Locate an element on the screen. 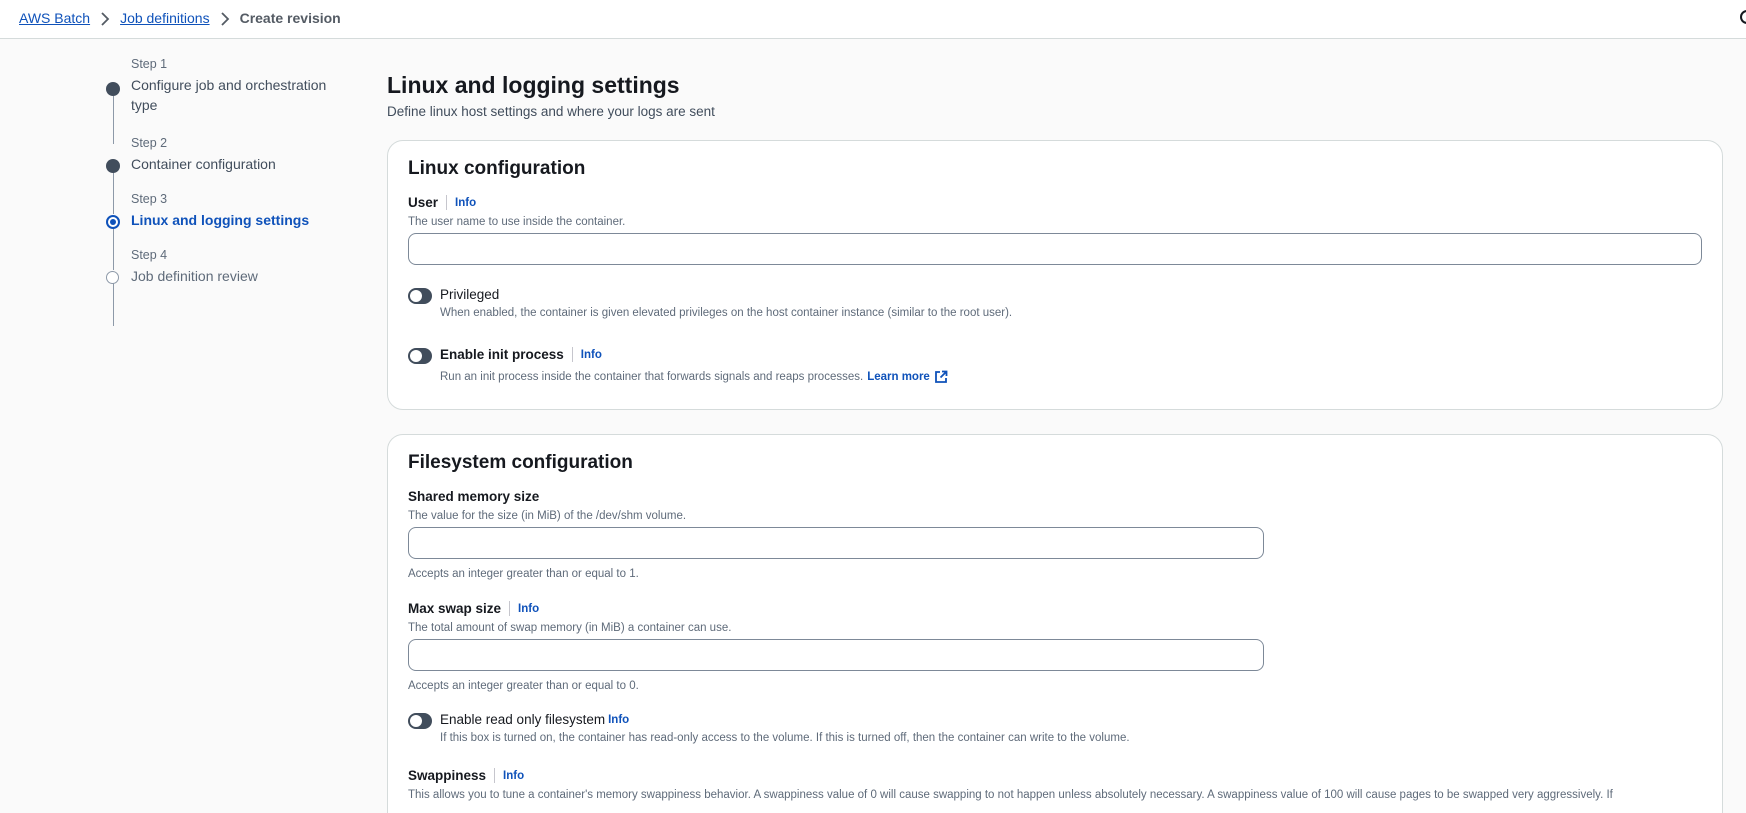 This screenshot has width=1746, height=813. privileged-toggle is located at coordinates (420, 296).